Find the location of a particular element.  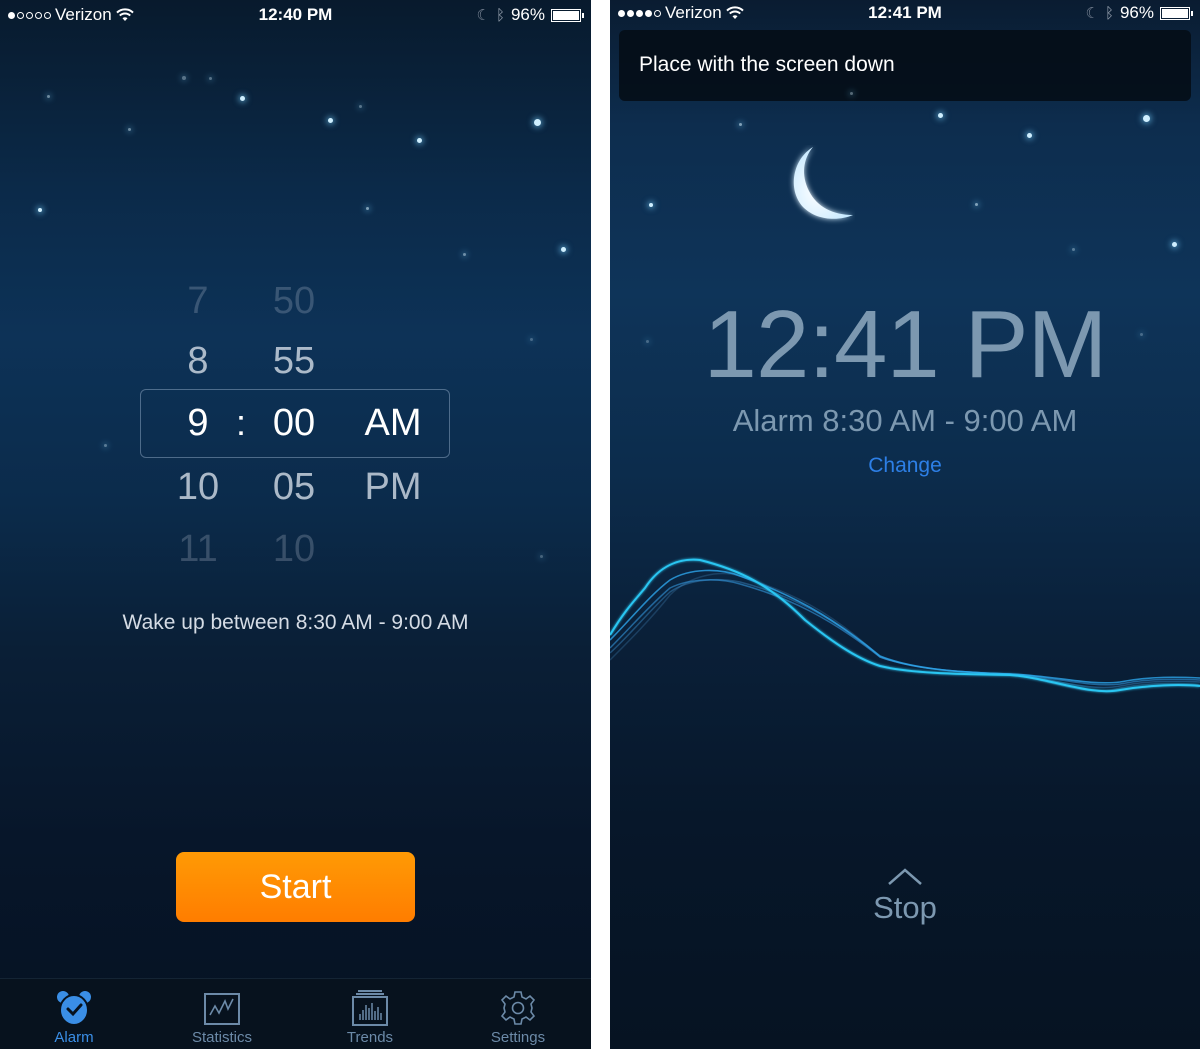

stop-label: Stop is located at coordinates (905, 908).